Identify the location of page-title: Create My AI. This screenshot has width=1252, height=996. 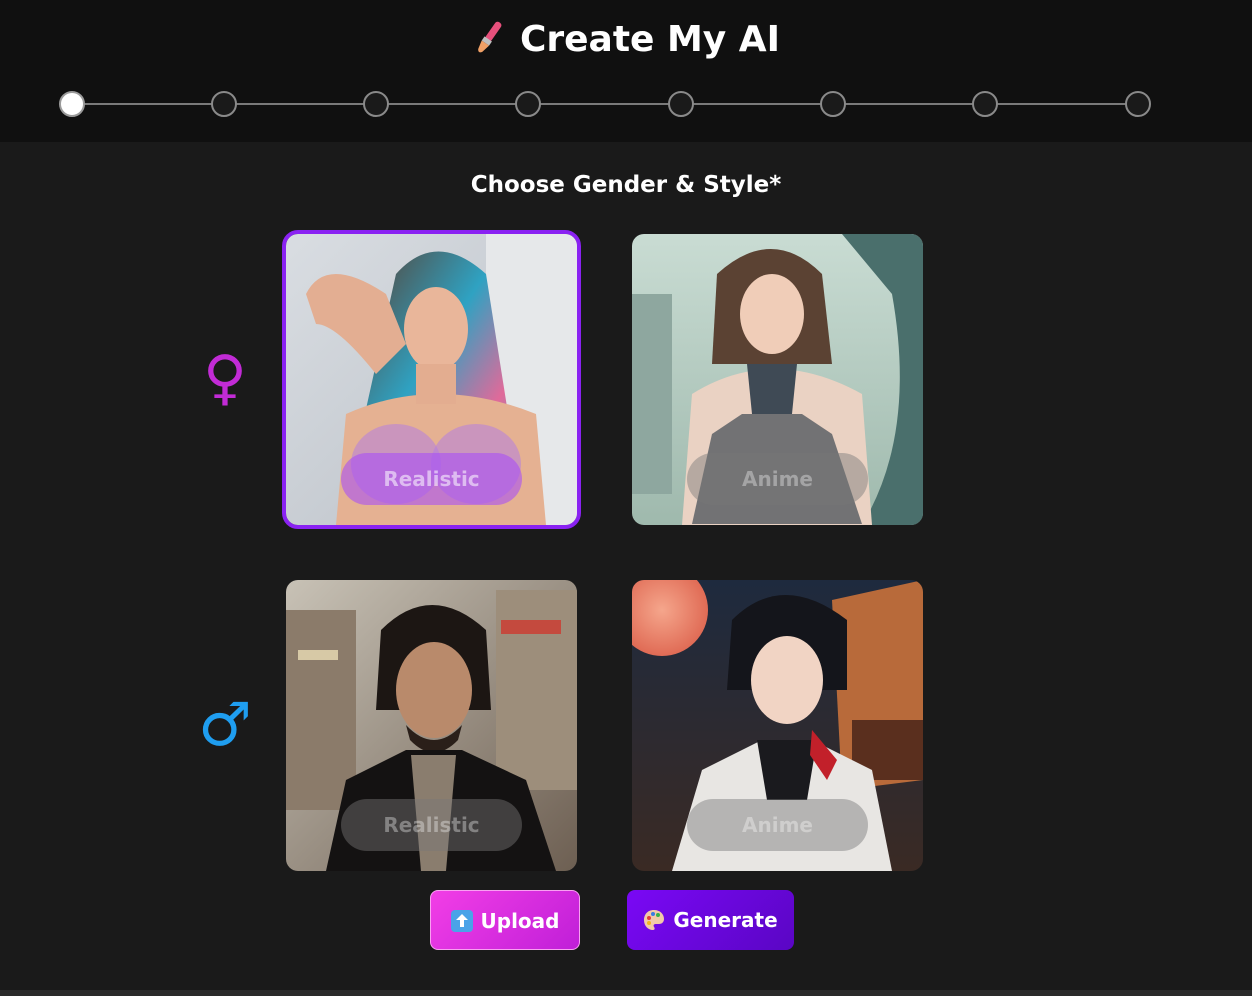
(626, 40).